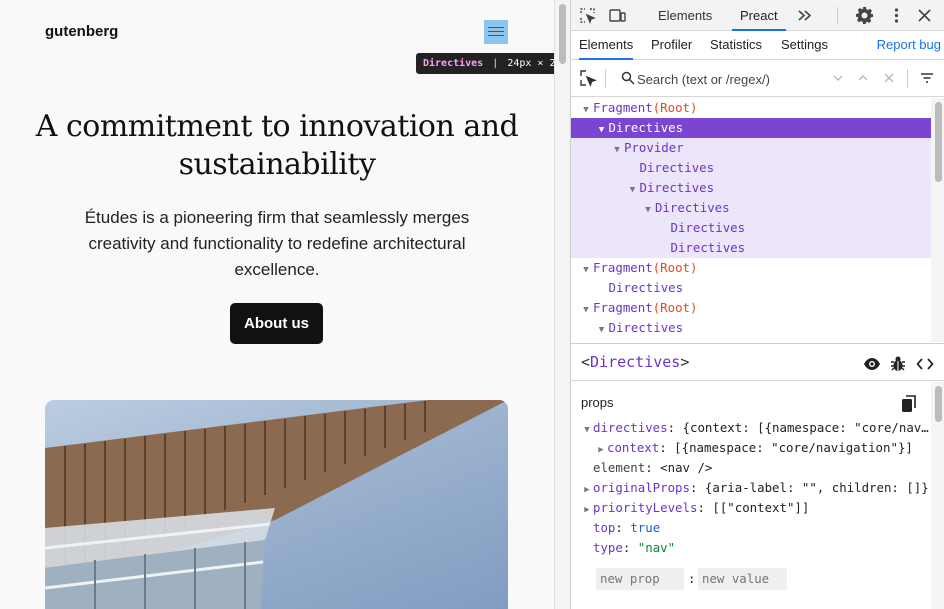  What do you see at coordinates (889, 78) in the screenshot?
I see `clear-search-icon` at bounding box center [889, 78].